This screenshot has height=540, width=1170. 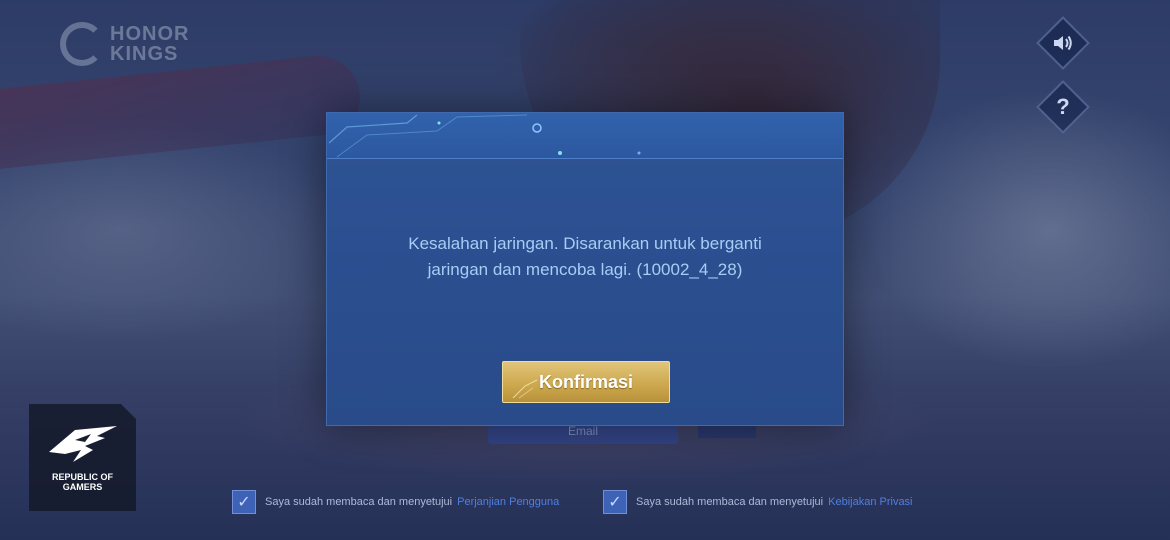 I want to click on agreement-user-text: Saya sudah membaca dan menyetujui, so click(x=359, y=502).